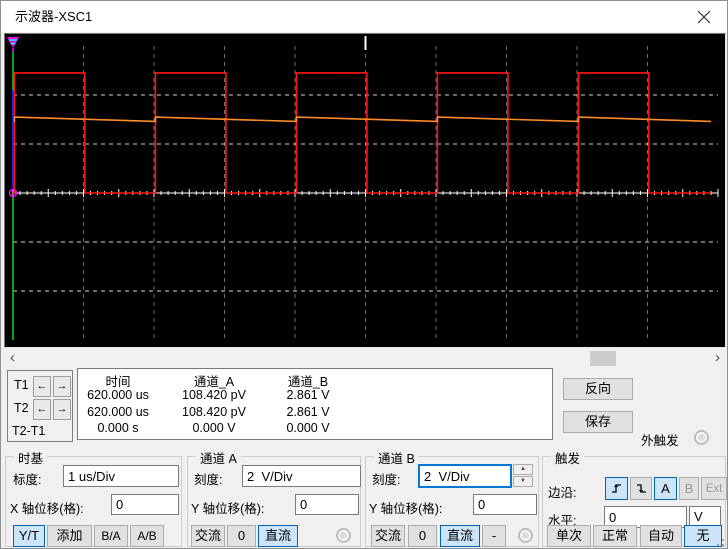 Image resolution: width=728 pixels, height=549 pixels. I want to click on channel-a-title: 通道 A, so click(218, 457).